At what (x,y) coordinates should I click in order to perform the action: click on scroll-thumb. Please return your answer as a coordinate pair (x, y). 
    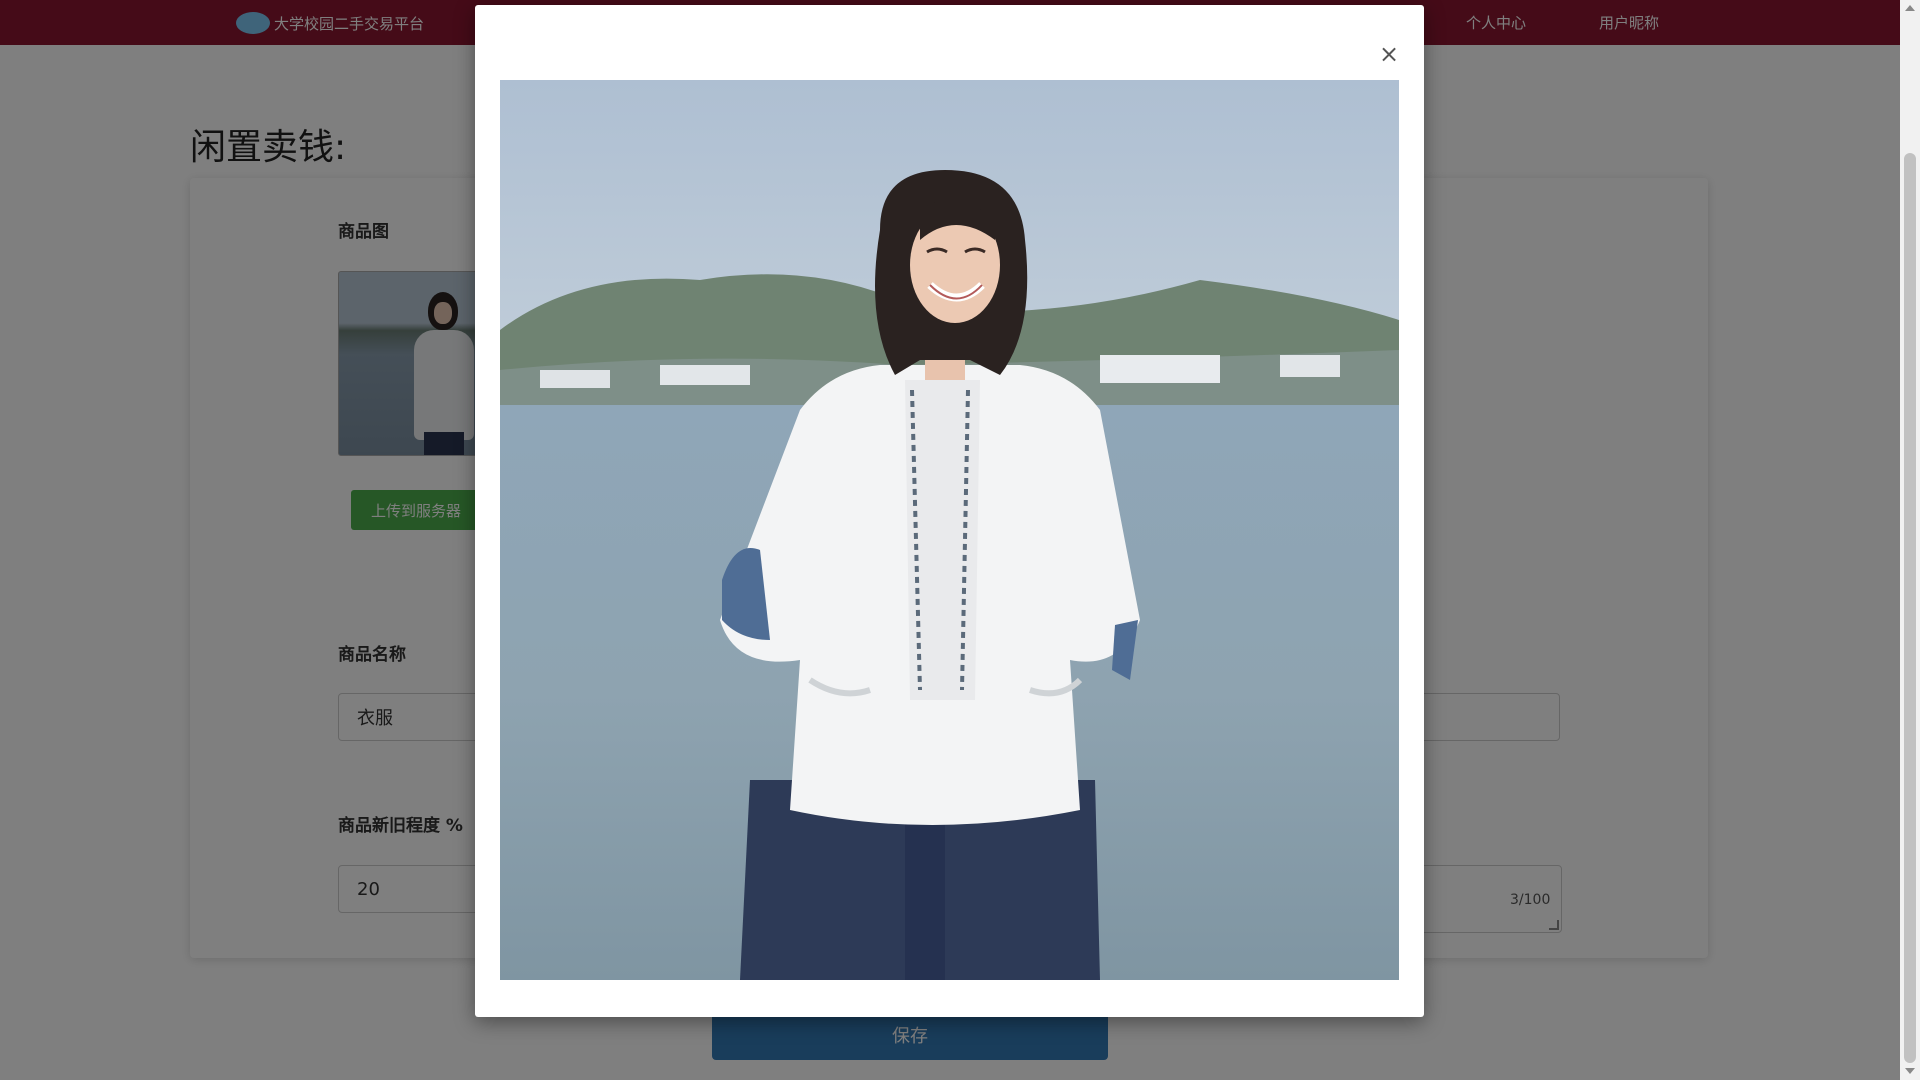
    Looking at the image, I should click on (1910, 608).